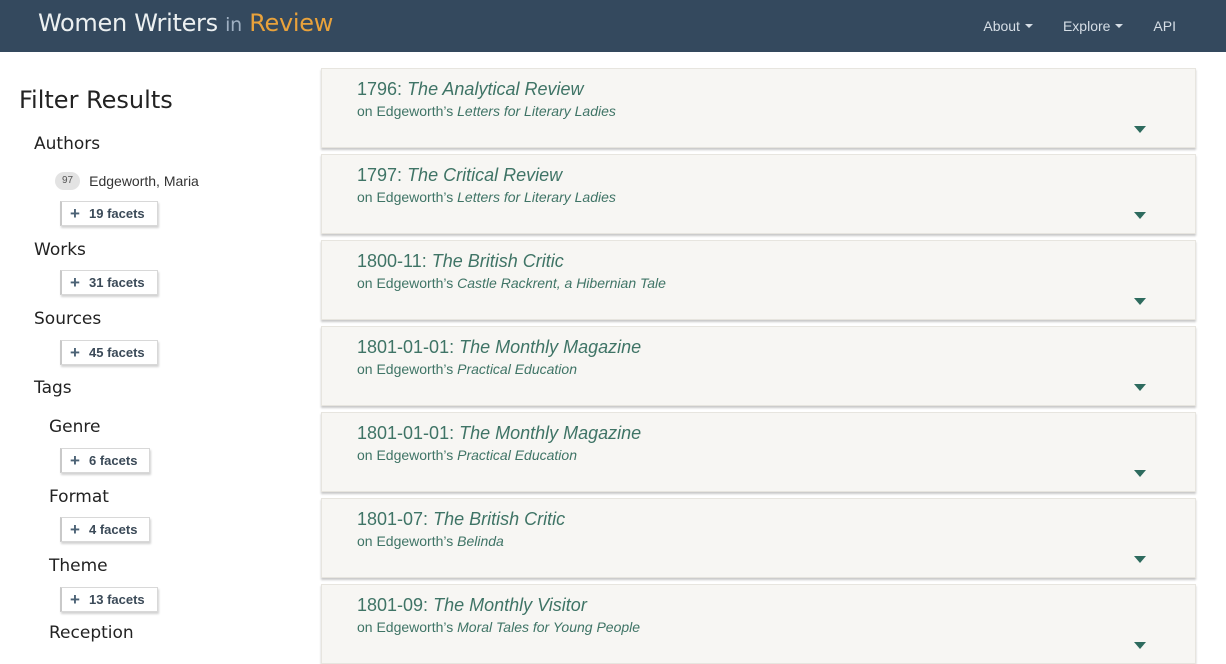 The height and width of the screenshot is (664, 1226). I want to click on authors-facets-button: + 19 facets, so click(109, 213).